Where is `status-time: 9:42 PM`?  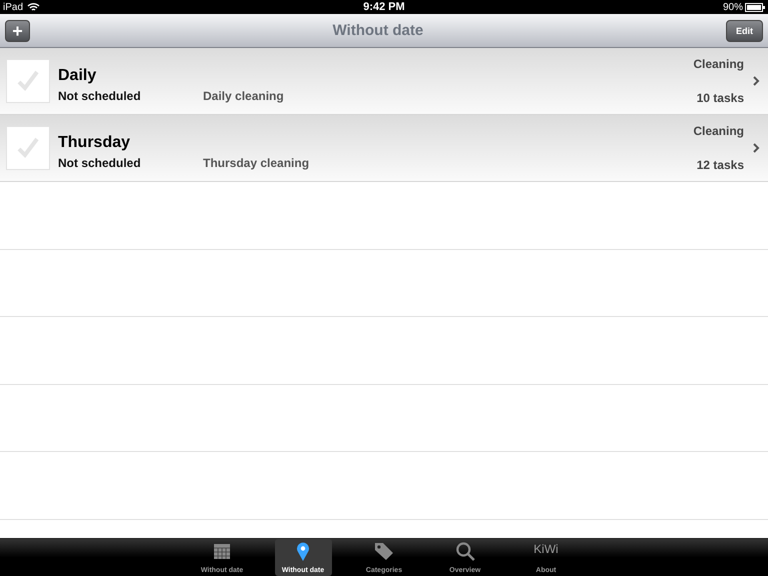
status-time: 9:42 PM is located at coordinates (384, 7).